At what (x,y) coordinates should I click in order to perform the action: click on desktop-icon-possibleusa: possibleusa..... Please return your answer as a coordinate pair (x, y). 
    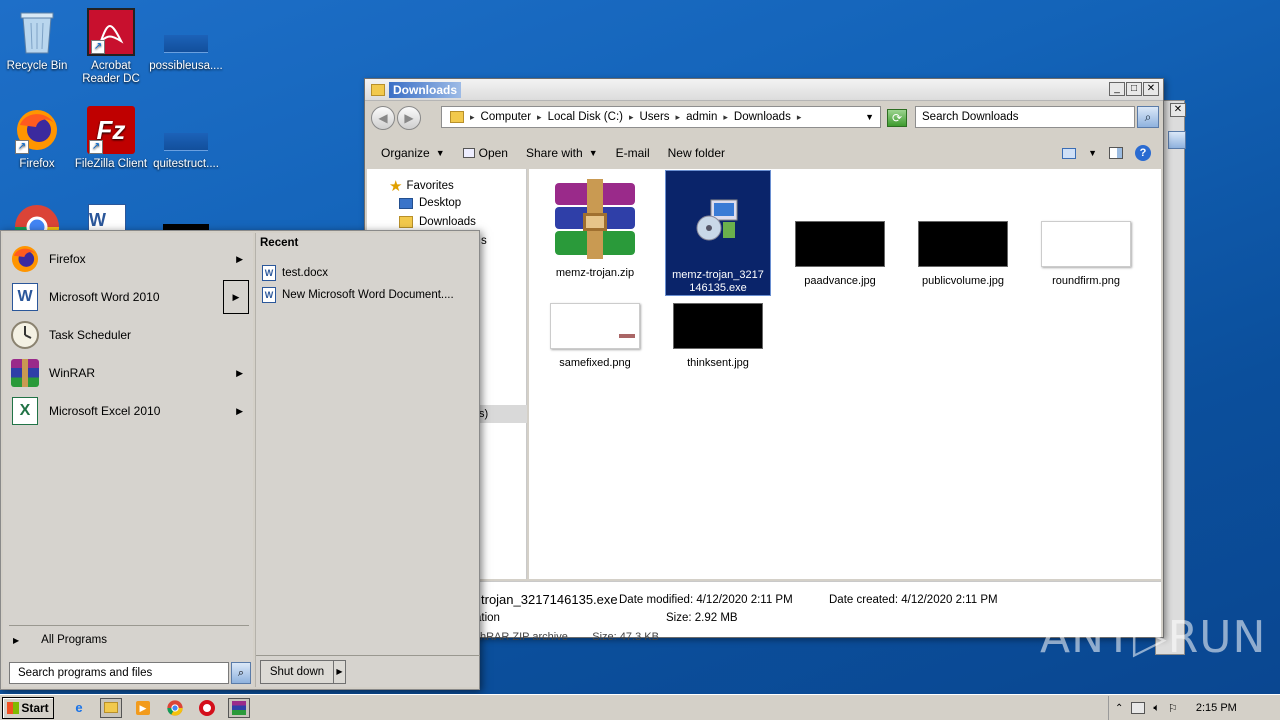
    Looking at the image, I should click on (186, 40).